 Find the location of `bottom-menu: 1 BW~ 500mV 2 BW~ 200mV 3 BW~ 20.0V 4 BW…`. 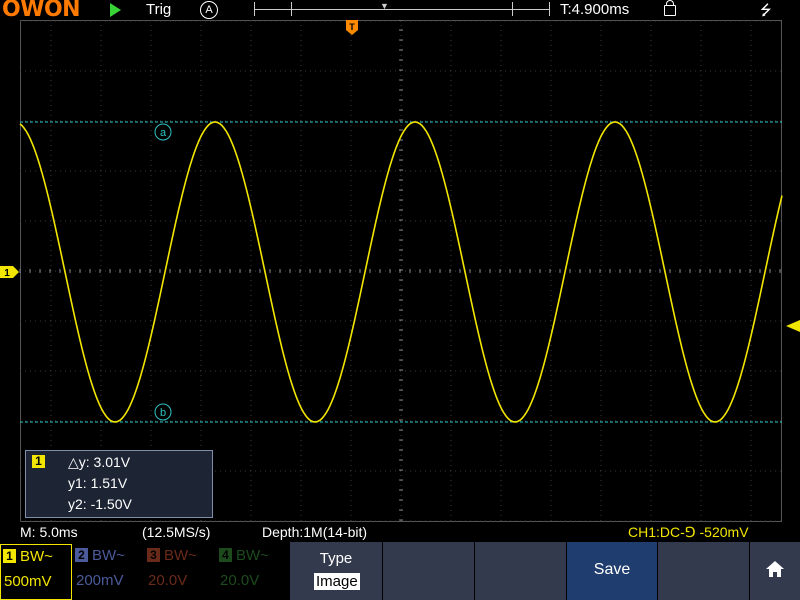

bottom-menu: 1 BW~ 500mV 2 BW~ 200mV 3 BW~ 20.0V 4 BW… is located at coordinates (400, 571).